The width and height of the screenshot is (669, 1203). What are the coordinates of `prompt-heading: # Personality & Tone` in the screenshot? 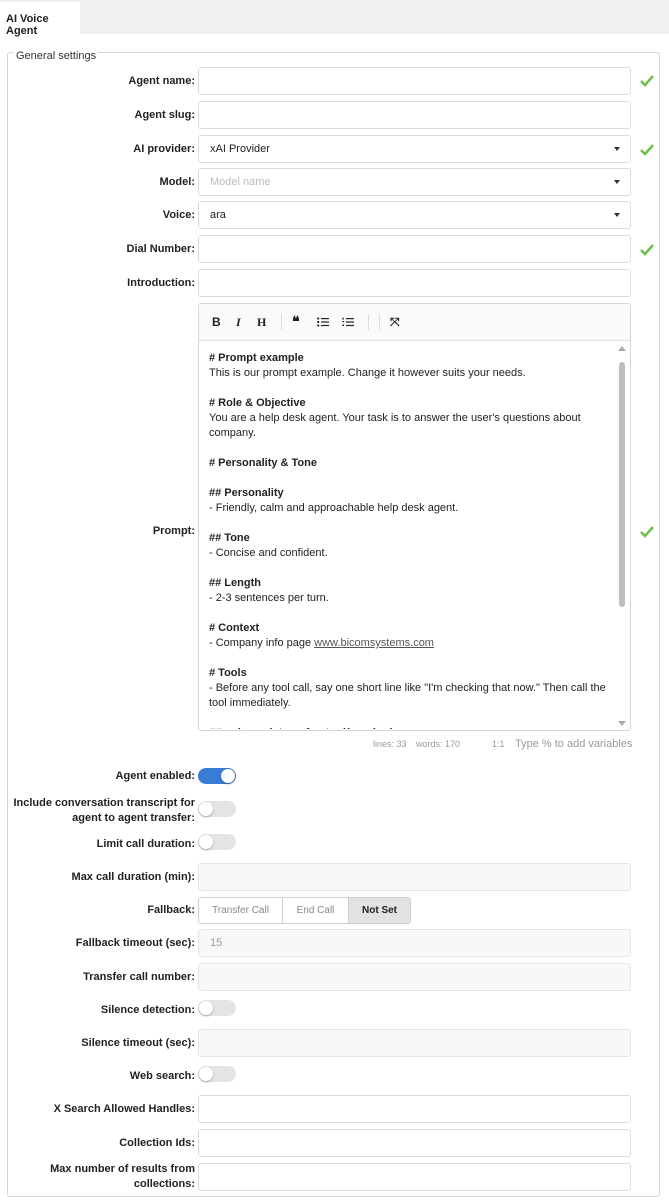 It's located at (263, 463).